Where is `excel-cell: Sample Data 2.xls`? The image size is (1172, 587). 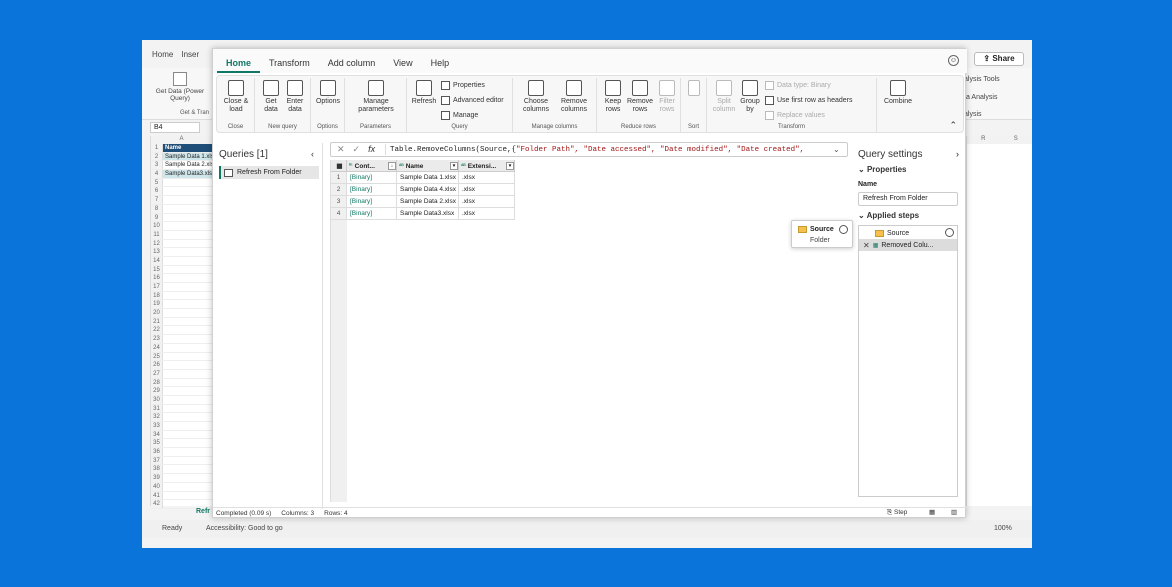
excel-cell: Sample Data 2.xls is located at coordinates (187, 165).